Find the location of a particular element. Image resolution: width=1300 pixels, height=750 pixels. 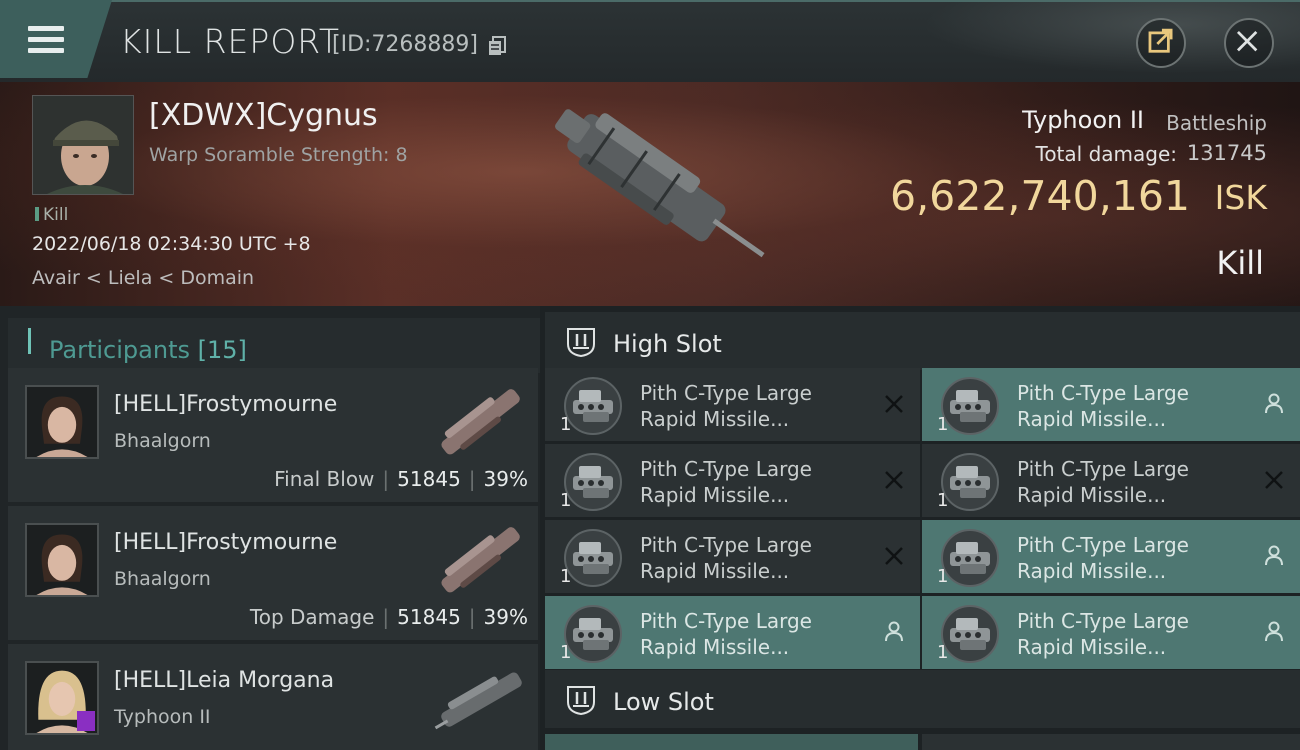

kill-location: Avair < Liela < Domain is located at coordinates (143, 278).